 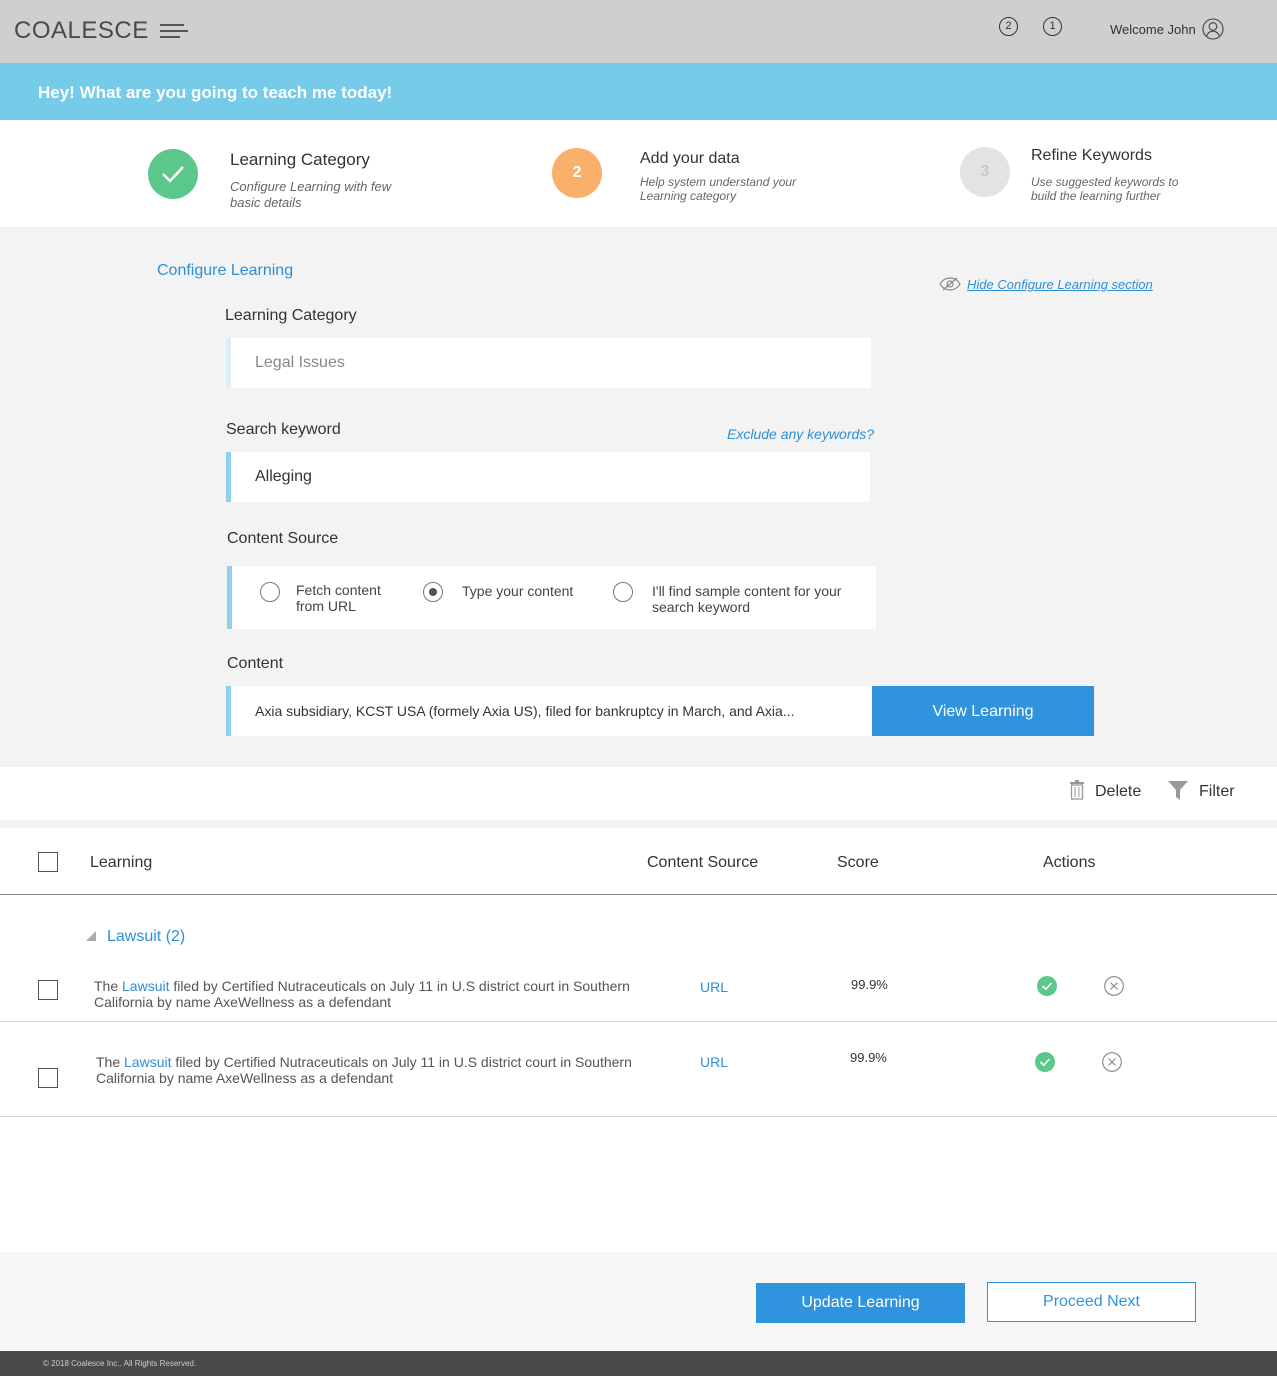 I want to click on menu-icon, so click(x=174, y=33).